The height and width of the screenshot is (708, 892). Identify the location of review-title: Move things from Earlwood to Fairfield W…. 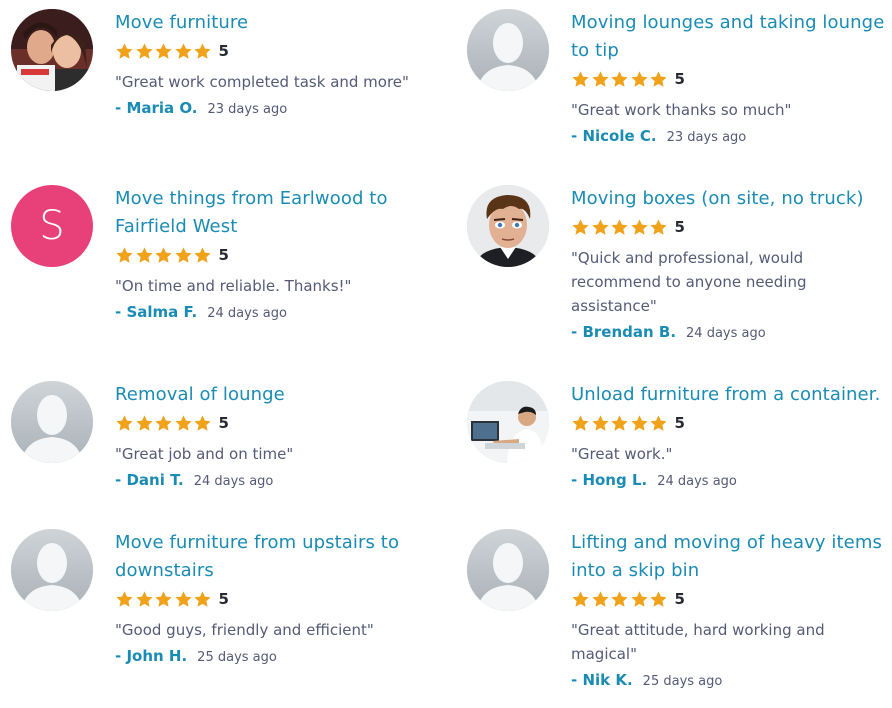
(273, 213).